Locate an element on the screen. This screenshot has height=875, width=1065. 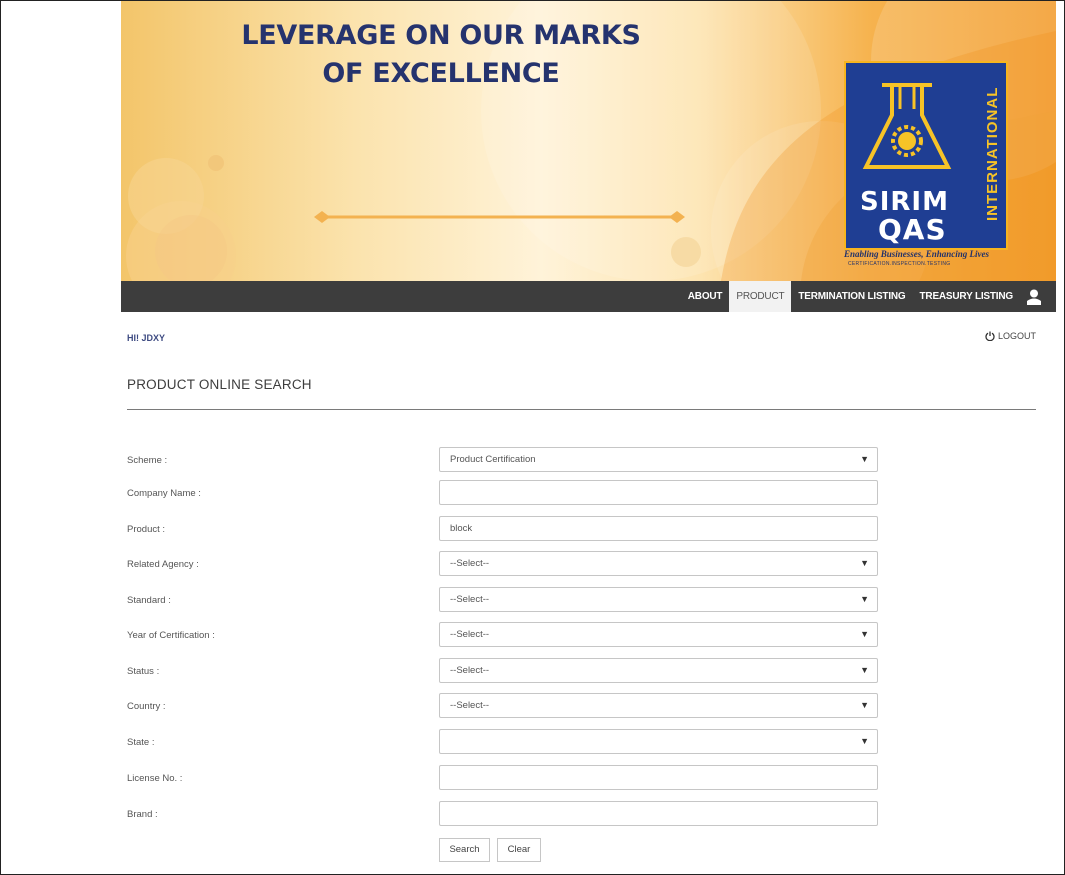
company-name-input is located at coordinates (658, 492).